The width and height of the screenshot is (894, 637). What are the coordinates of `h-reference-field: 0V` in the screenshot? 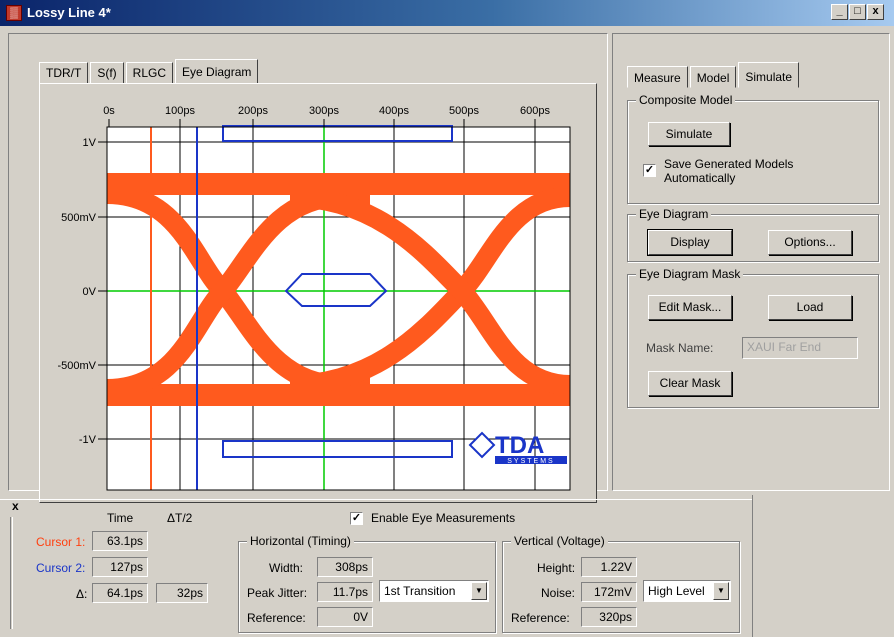 It's located at (345, 617).